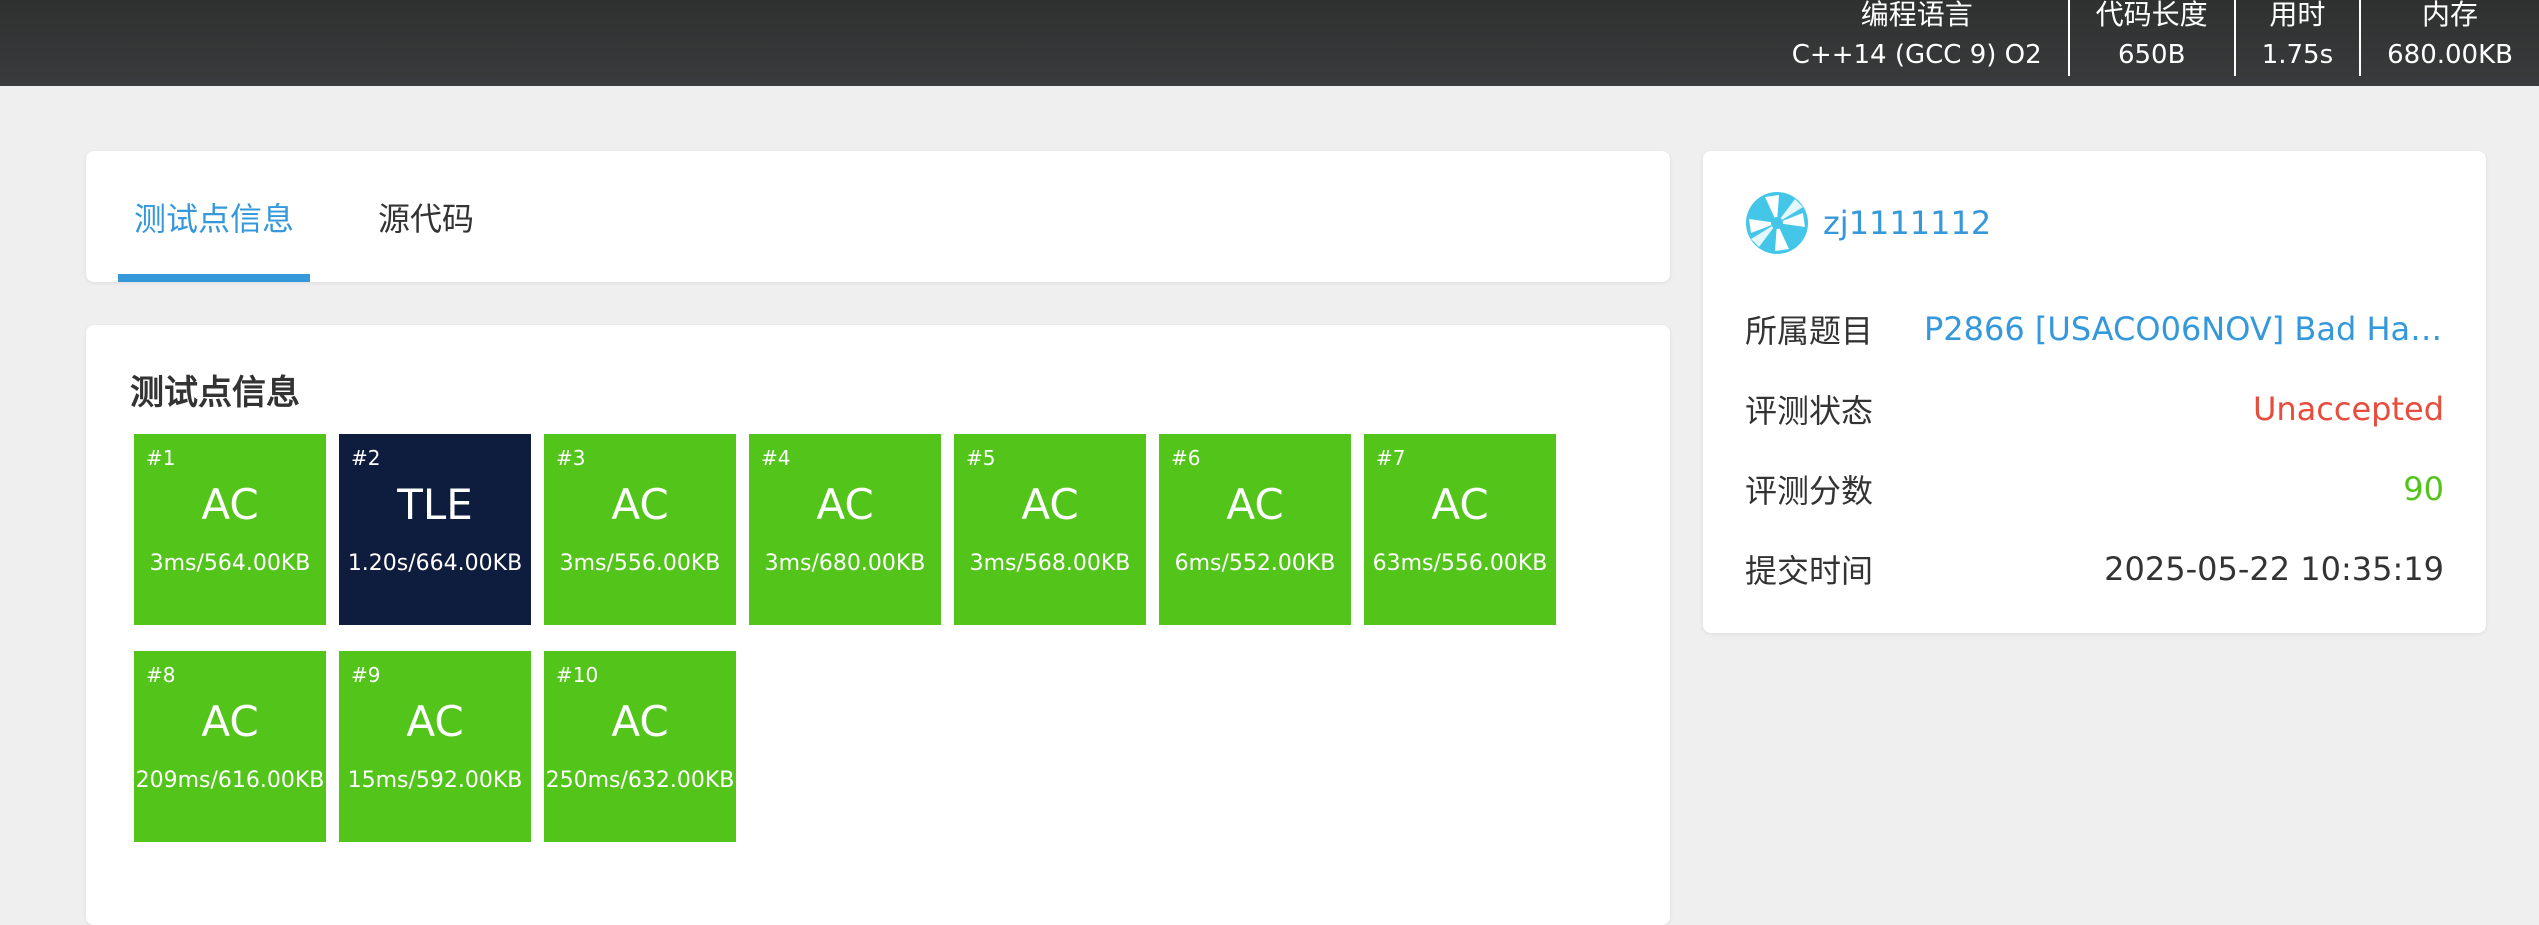  Describe the element at coordinates (1917, 38) in the screenshot. I see `stat-language: 编程语言 C++14 (GCC 9) O2` at that location.